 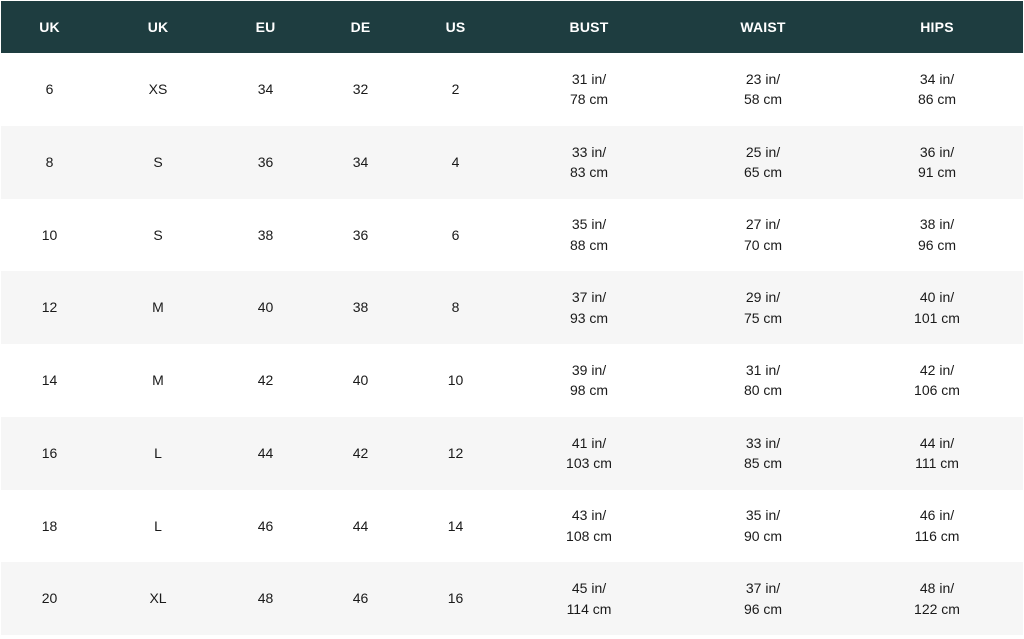 I want to click on cell-waist: 27 in/70 cm, so click(x=763, y=235).